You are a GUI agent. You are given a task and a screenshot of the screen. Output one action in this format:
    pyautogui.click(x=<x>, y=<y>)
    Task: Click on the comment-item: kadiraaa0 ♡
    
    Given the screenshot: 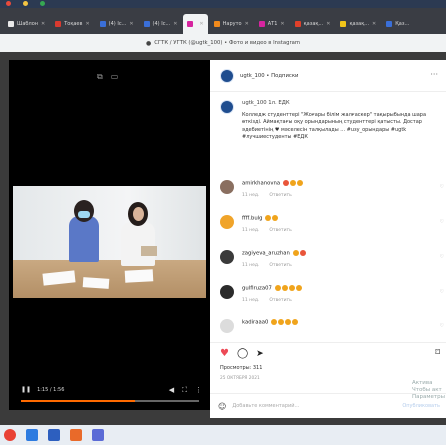 What is the action you would take?
    pyautogui.click(x=333, y=326)
    